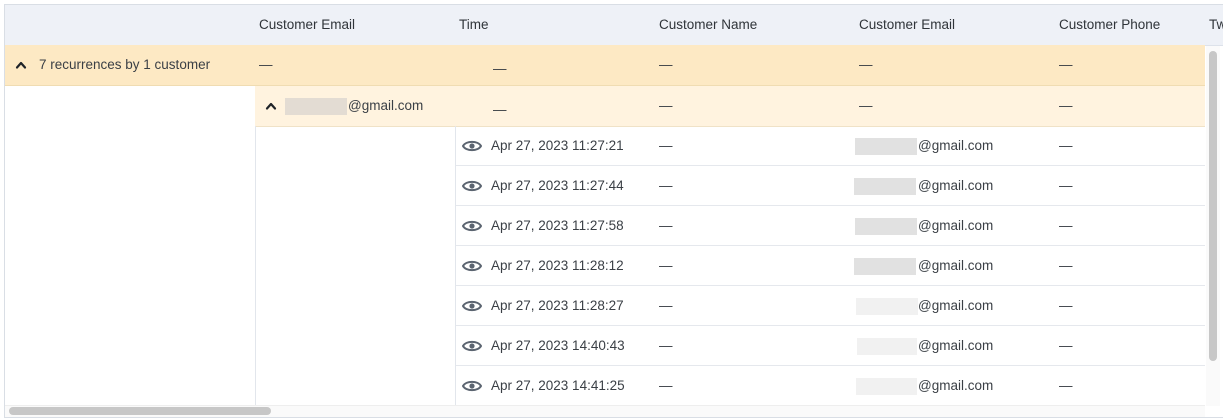  I want to click on table-row: Apr 27, 2023 11:28:27 — @gmail.com —, so click(830, 306).